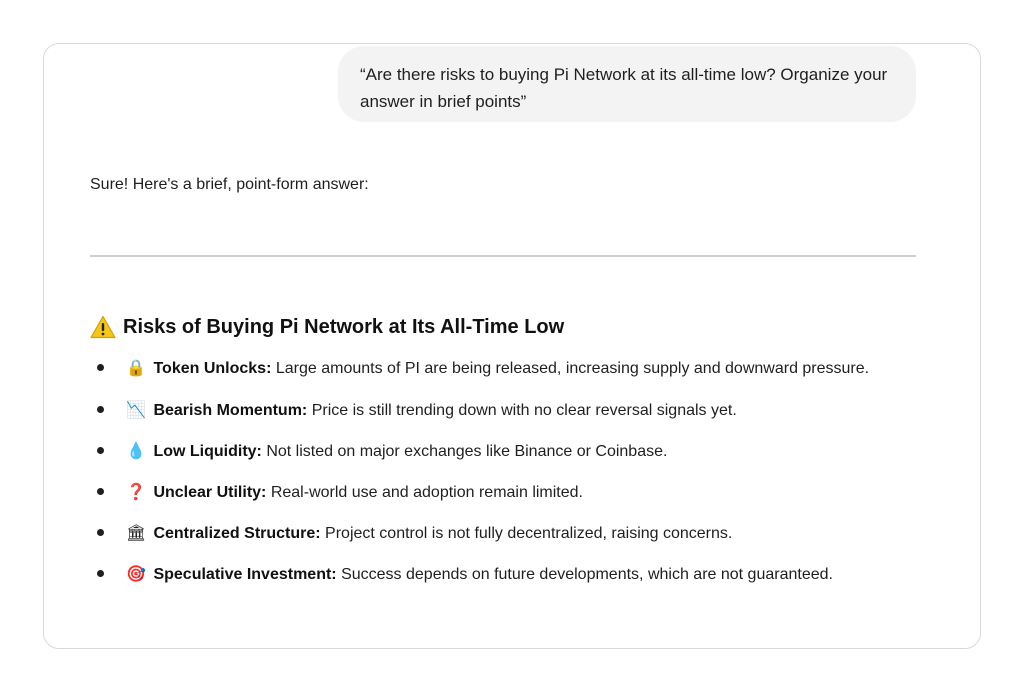 This screenshot has height=683, width=1024. Describe the element at coordinates (237, 533) in the screenshot. I see `risk-title: Centralized Structure:` at that location.